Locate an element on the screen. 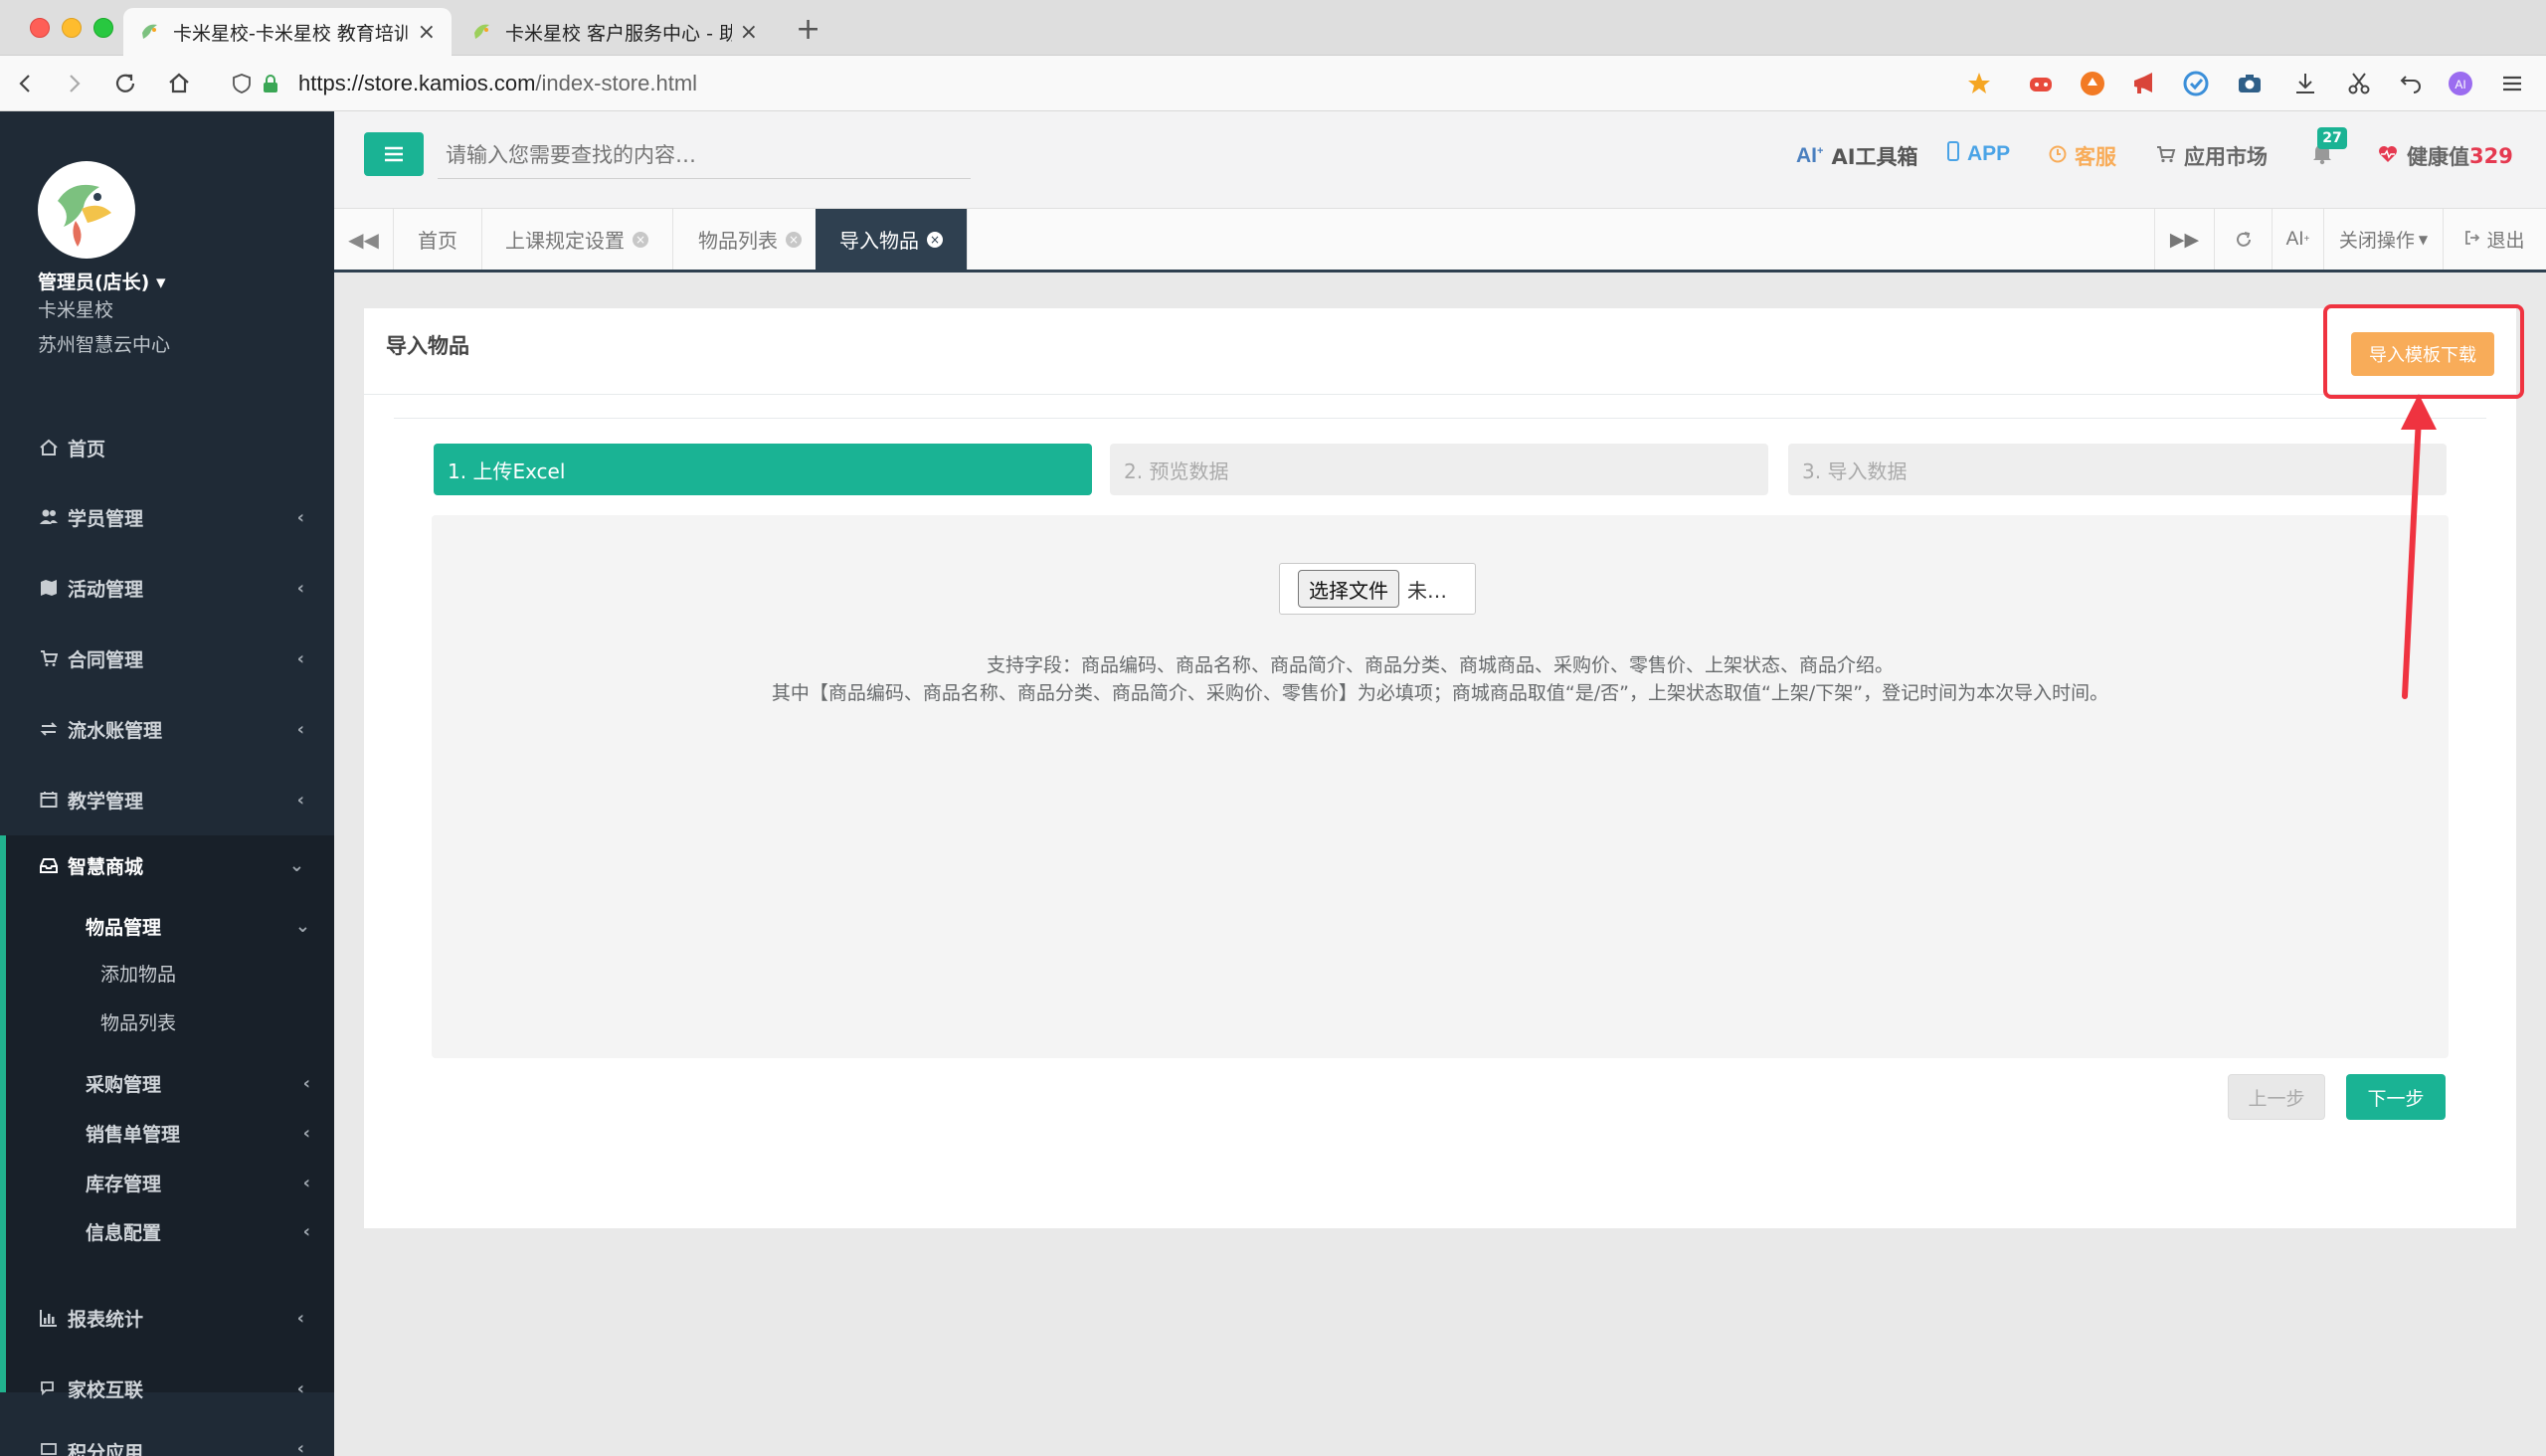 This screenshot has height=1456, width=2546. sidebar-item-label: 合同管理 is located at coordinates (106, 659).